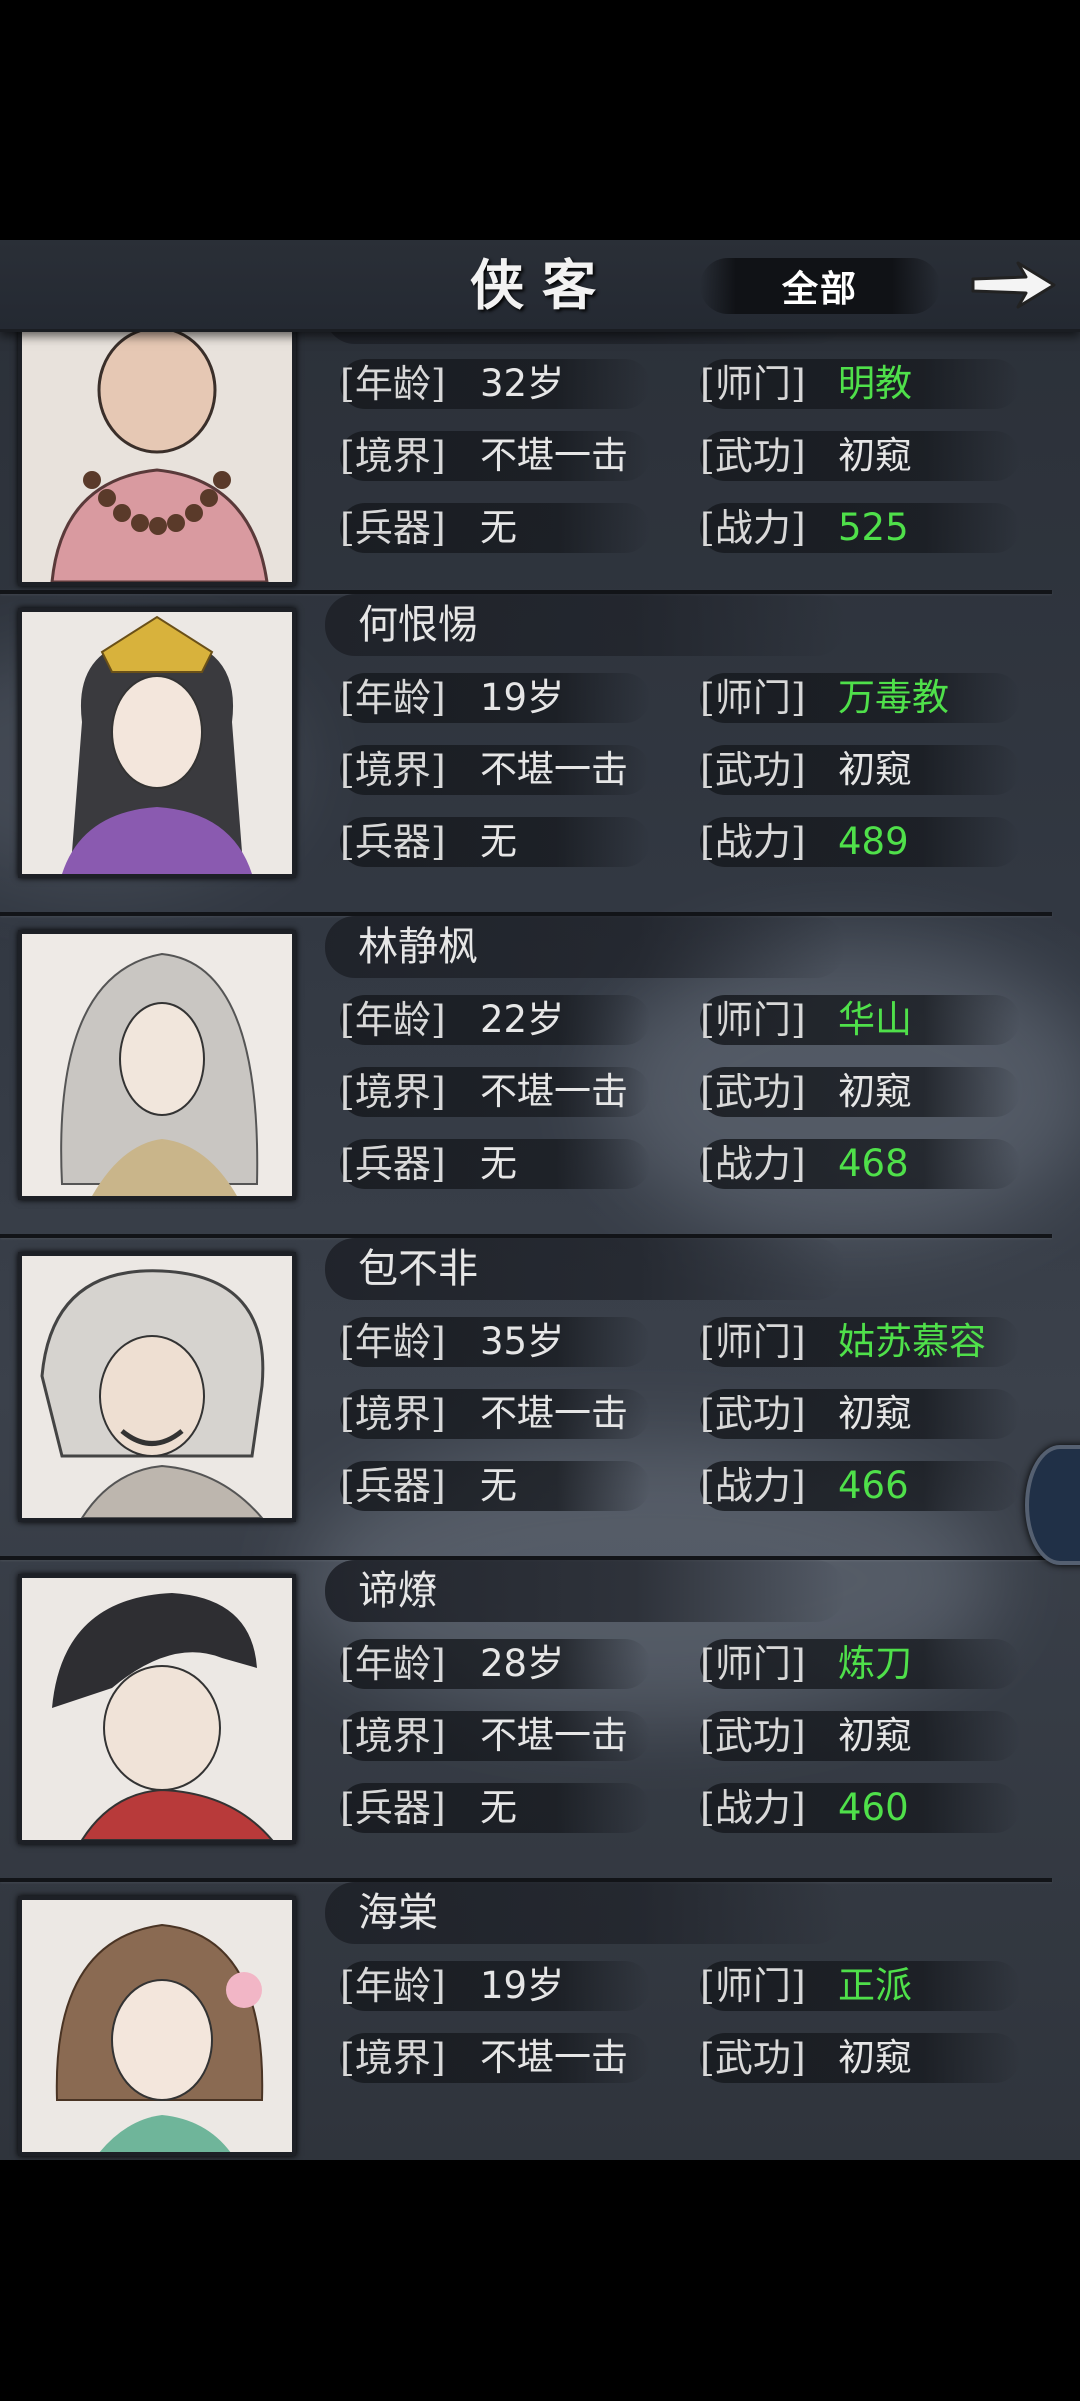 Image resolution: width=1080 pixels, height=2401 pixels. What do you see at coordinates (525, 842) in the screenshot?
I see `stat-row-3: [兵器] 无 [战力] 489` at bounding box center [525, 842].